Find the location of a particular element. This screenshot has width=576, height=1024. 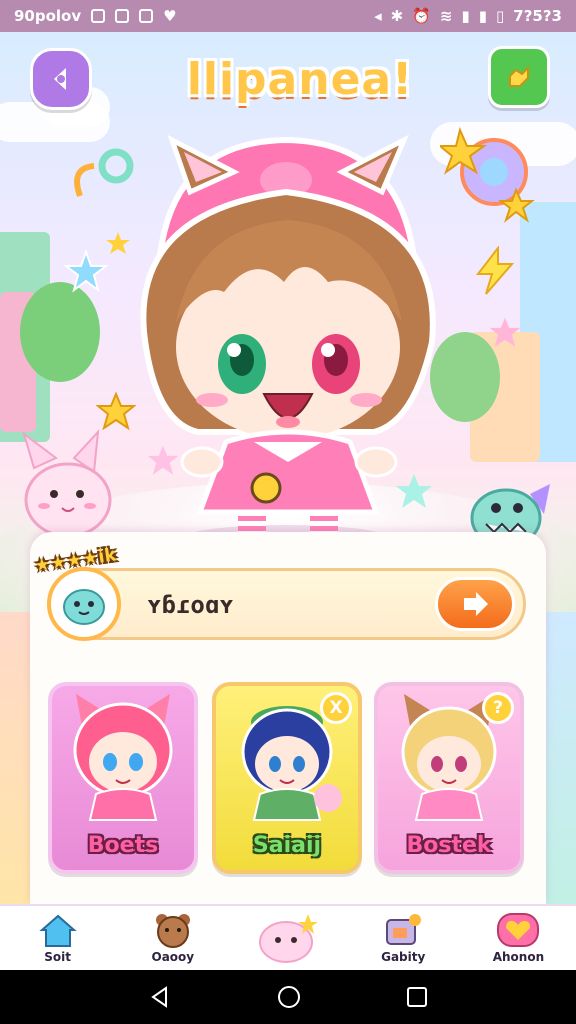

character-name-1: Boets is located at coordinates (123, 845).